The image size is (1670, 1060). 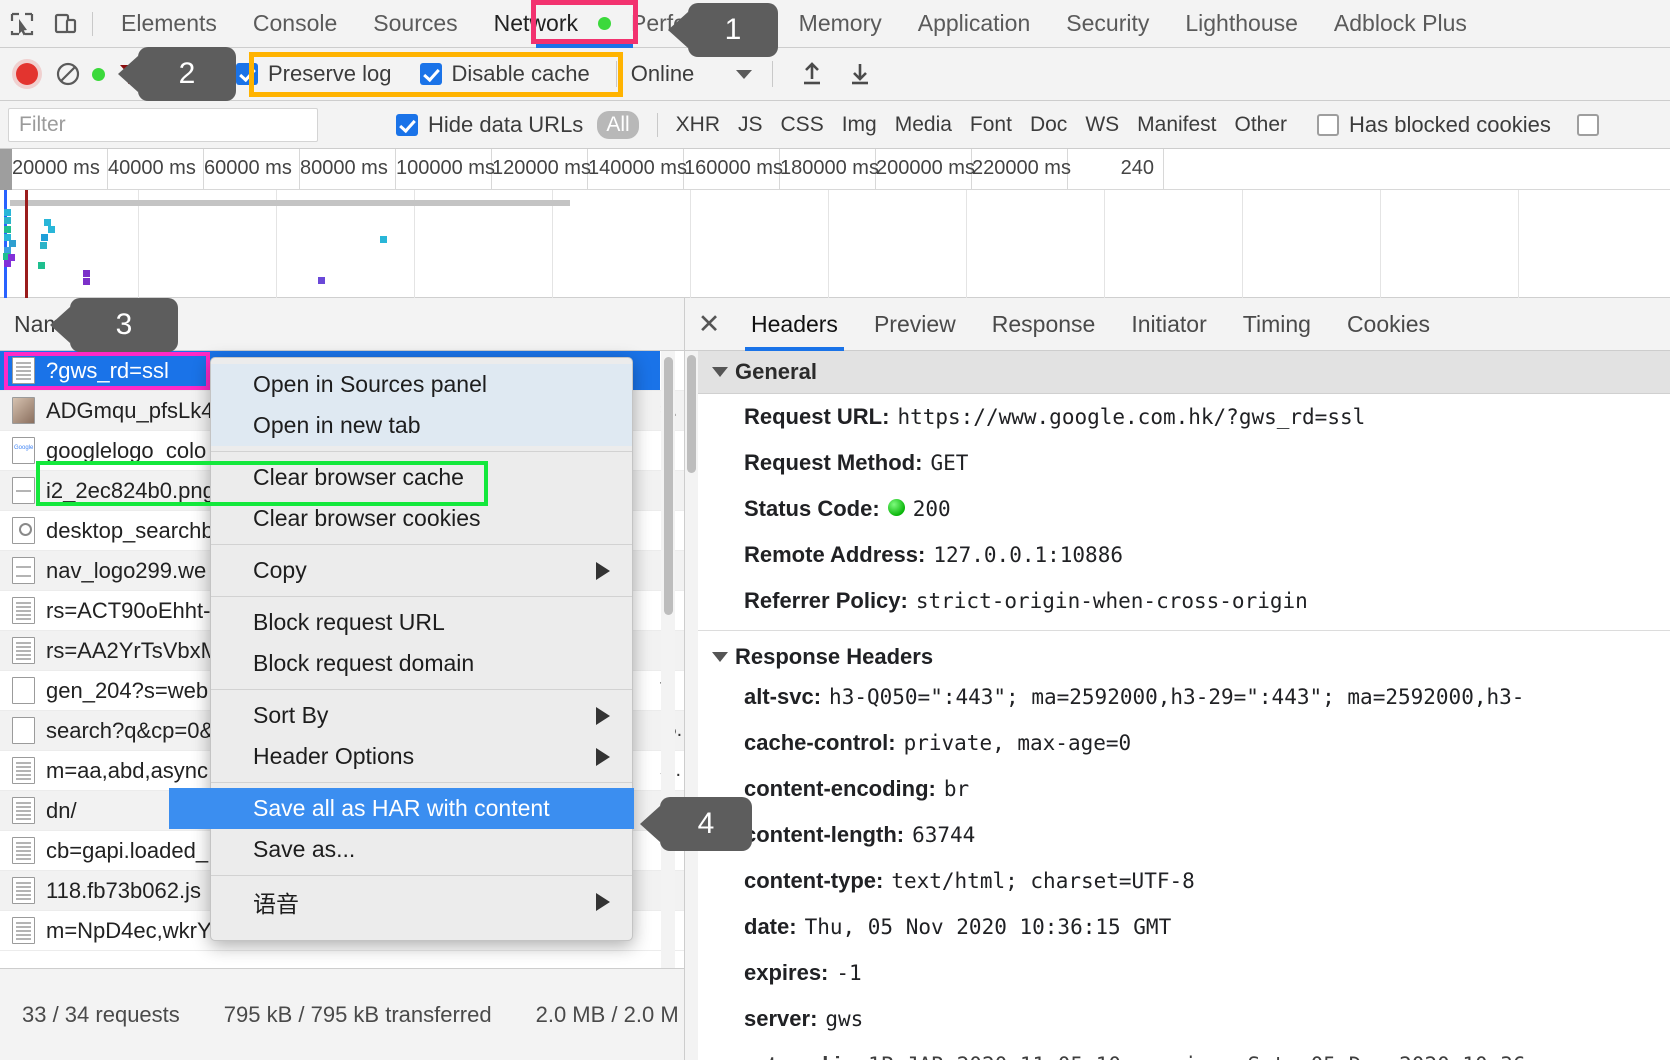 I want to click on tab-sources: Sources, so click(x=415, y=24).